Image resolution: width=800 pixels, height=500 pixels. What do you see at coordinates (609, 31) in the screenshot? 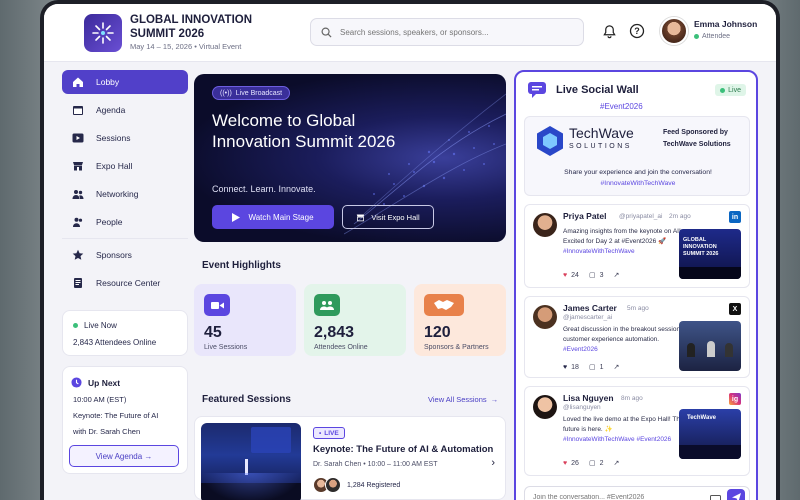
I see `bell-icon` at bounding box center [609, 31].